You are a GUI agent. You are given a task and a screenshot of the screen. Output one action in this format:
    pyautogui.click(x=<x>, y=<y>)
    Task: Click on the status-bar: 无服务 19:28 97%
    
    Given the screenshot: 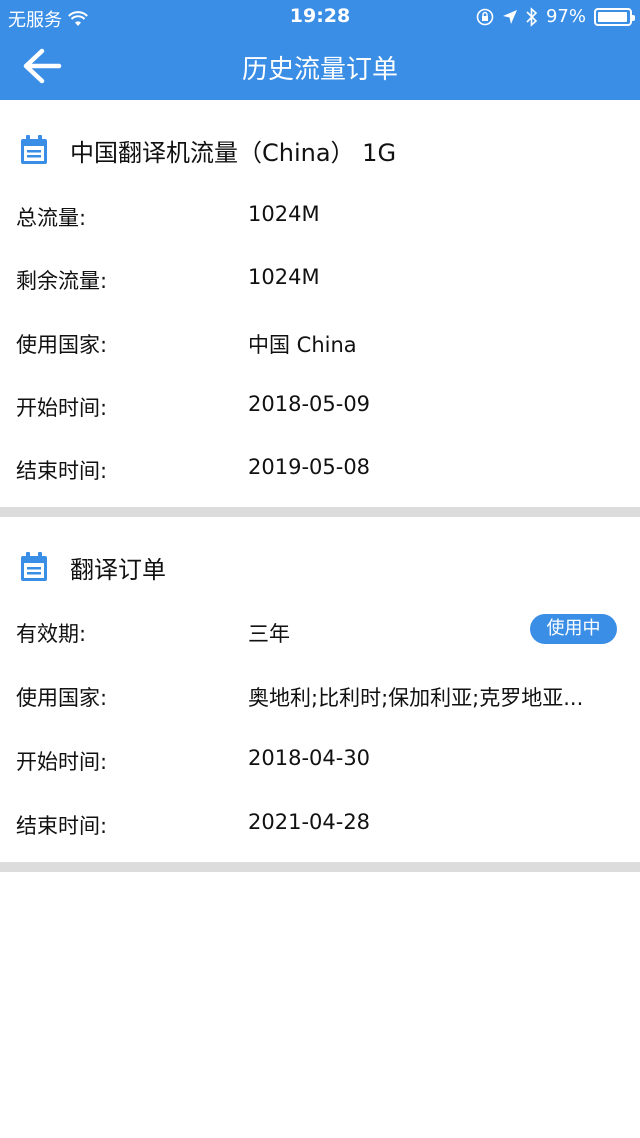 What is the action you would take?
    pyautogui.click(x=320, y=17)
    